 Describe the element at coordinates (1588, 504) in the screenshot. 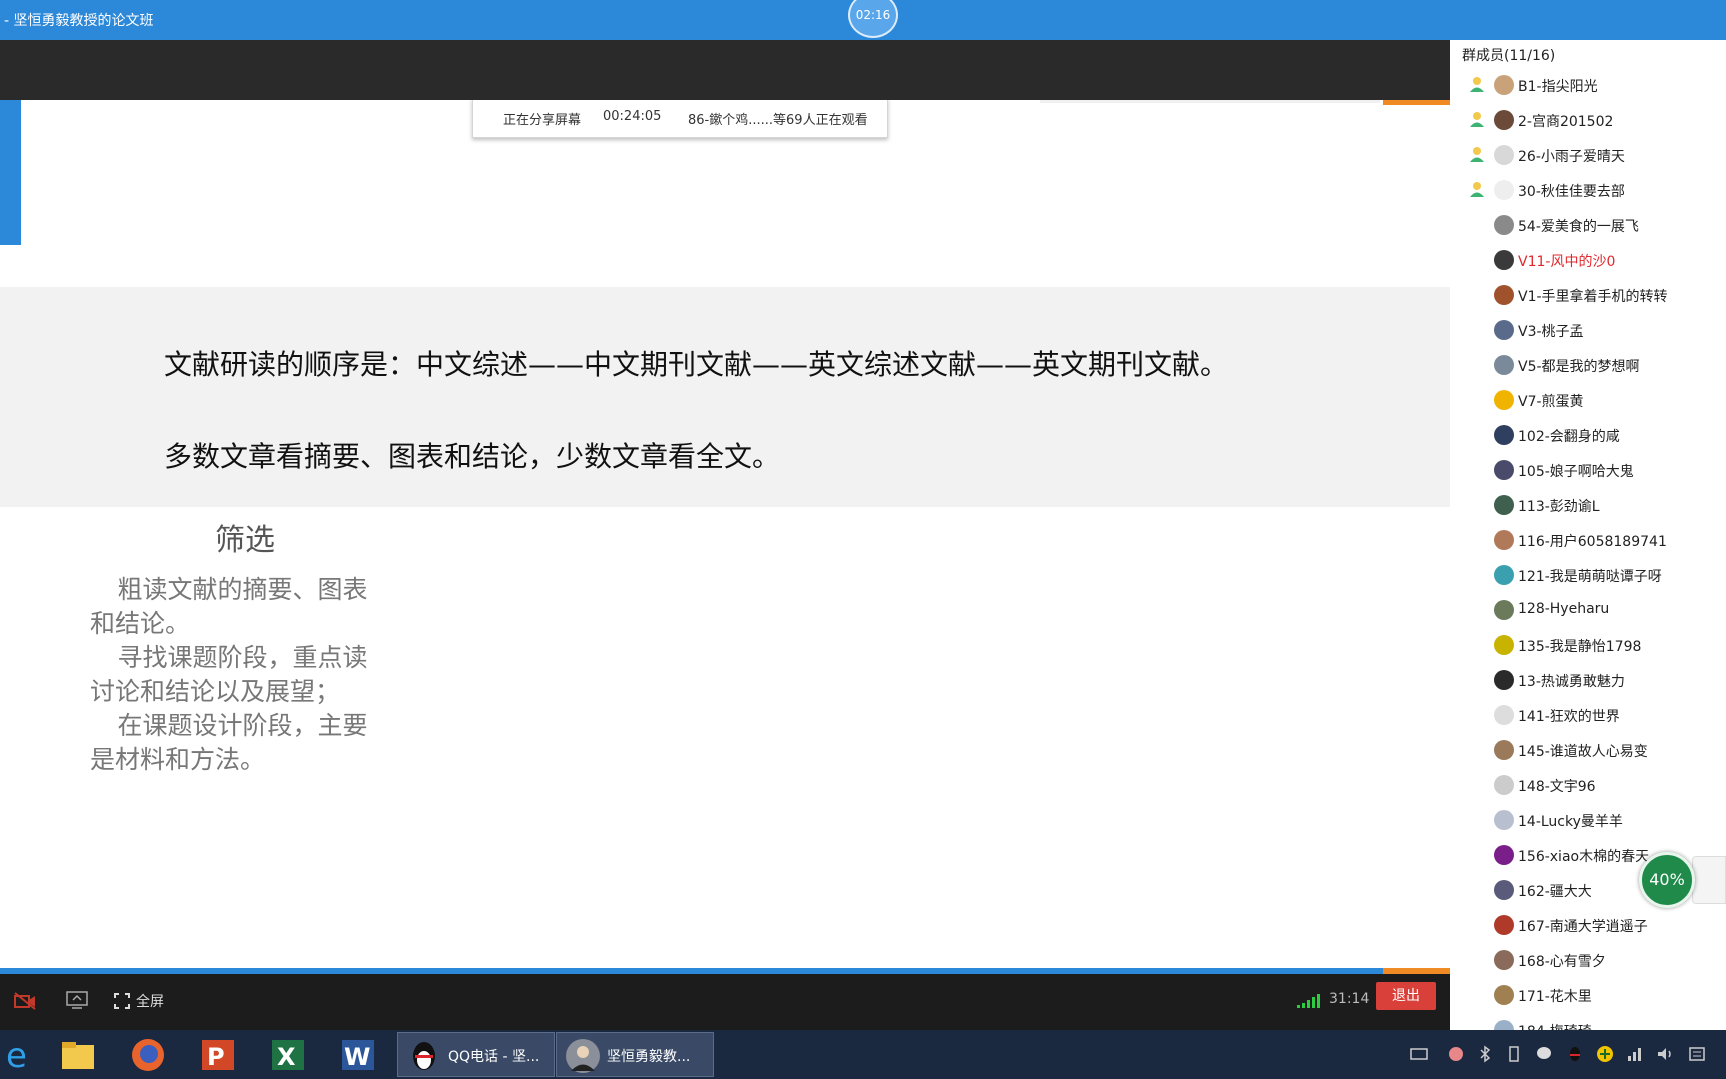

I see `member-item: 113-彭劲谕L` at that location.